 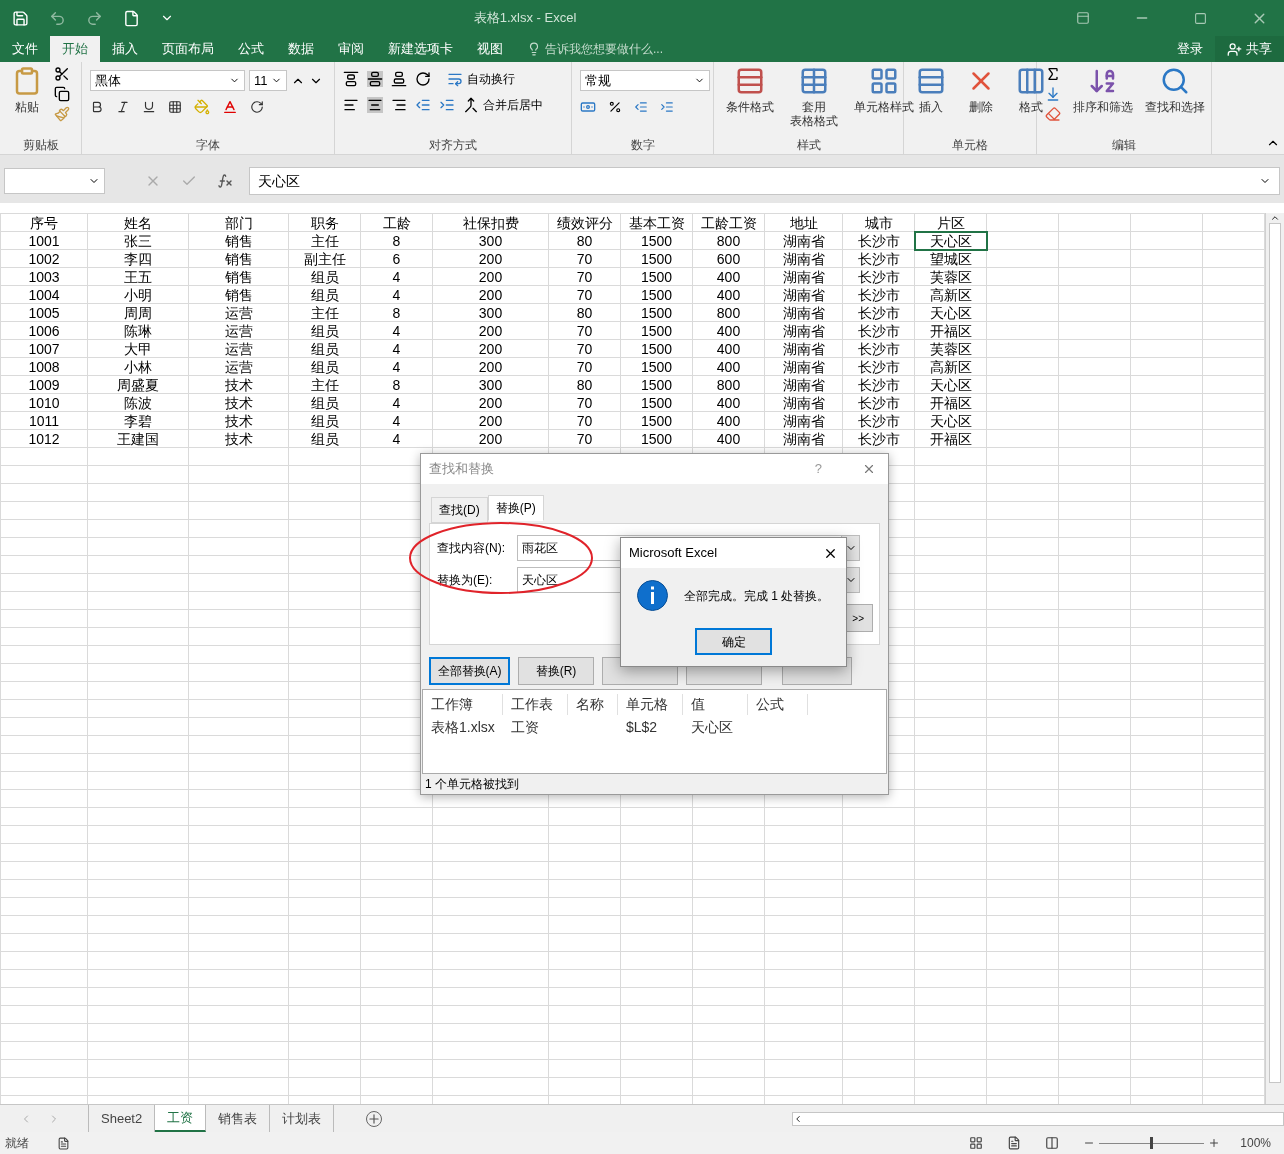 What do you see at coordinates (238, 276) in the screenshot?
I see `table-cell: 销售` at bounding box center [238, 276].